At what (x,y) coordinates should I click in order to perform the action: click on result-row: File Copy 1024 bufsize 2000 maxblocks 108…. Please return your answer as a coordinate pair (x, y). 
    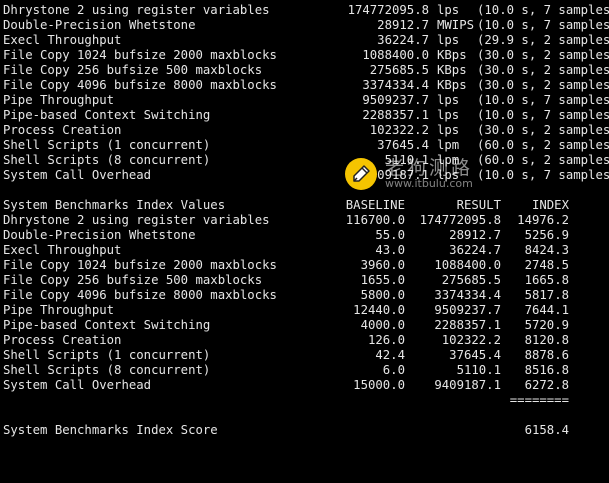
    Looking at the image, I should click on (306, 55).